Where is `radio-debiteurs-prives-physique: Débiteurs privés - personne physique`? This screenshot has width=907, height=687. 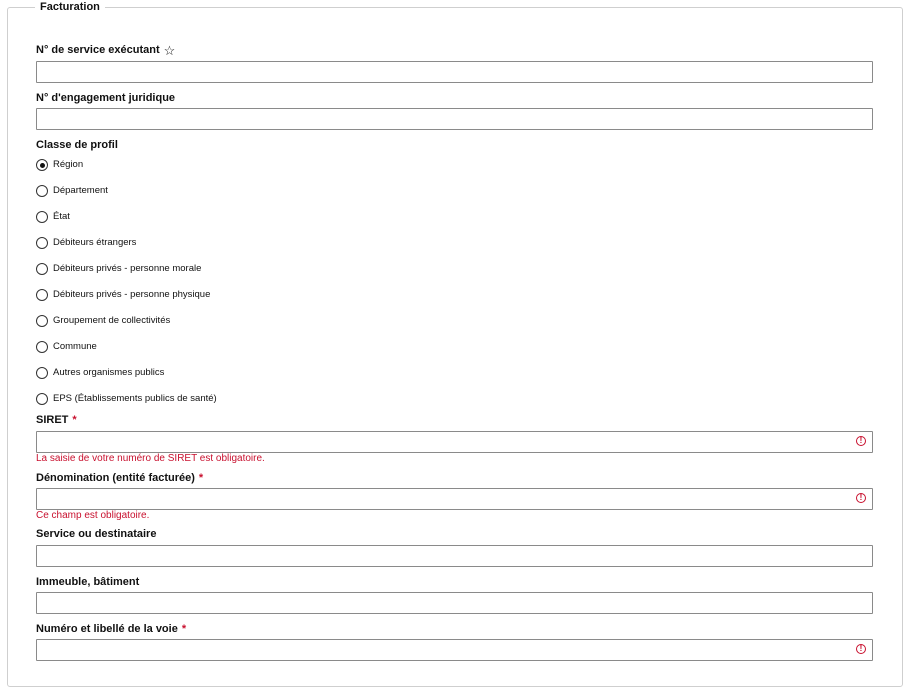 radio-debiteurs-prives-physique: Débiteurs privés - personne physique is located at coordinates (123, 295).